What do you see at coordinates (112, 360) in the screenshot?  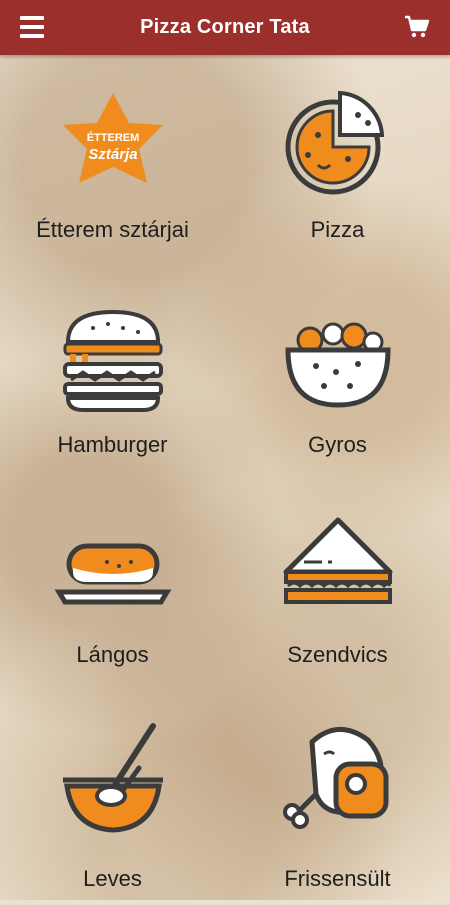 I see `hamburger-icon` at bounding box center [112, 360].